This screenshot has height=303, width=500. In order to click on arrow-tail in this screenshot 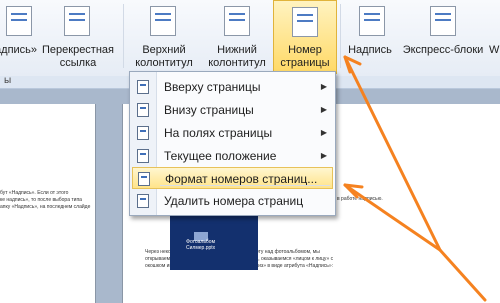, I will do `click(462, 275)`.